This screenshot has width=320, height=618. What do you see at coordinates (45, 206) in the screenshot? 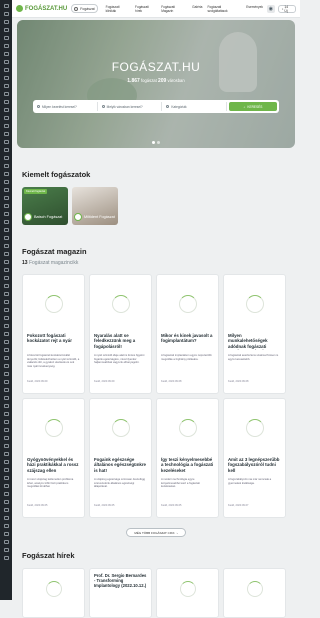
I see `featured-card: Kiemelt fogászat Batsch Fogászat` at bounding box center [45, 206].